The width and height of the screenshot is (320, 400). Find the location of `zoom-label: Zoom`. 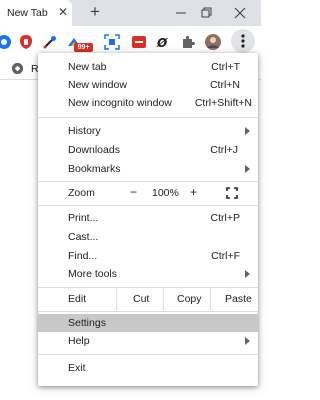

zoom-label: Zoom is located at coordinates (81, 193).